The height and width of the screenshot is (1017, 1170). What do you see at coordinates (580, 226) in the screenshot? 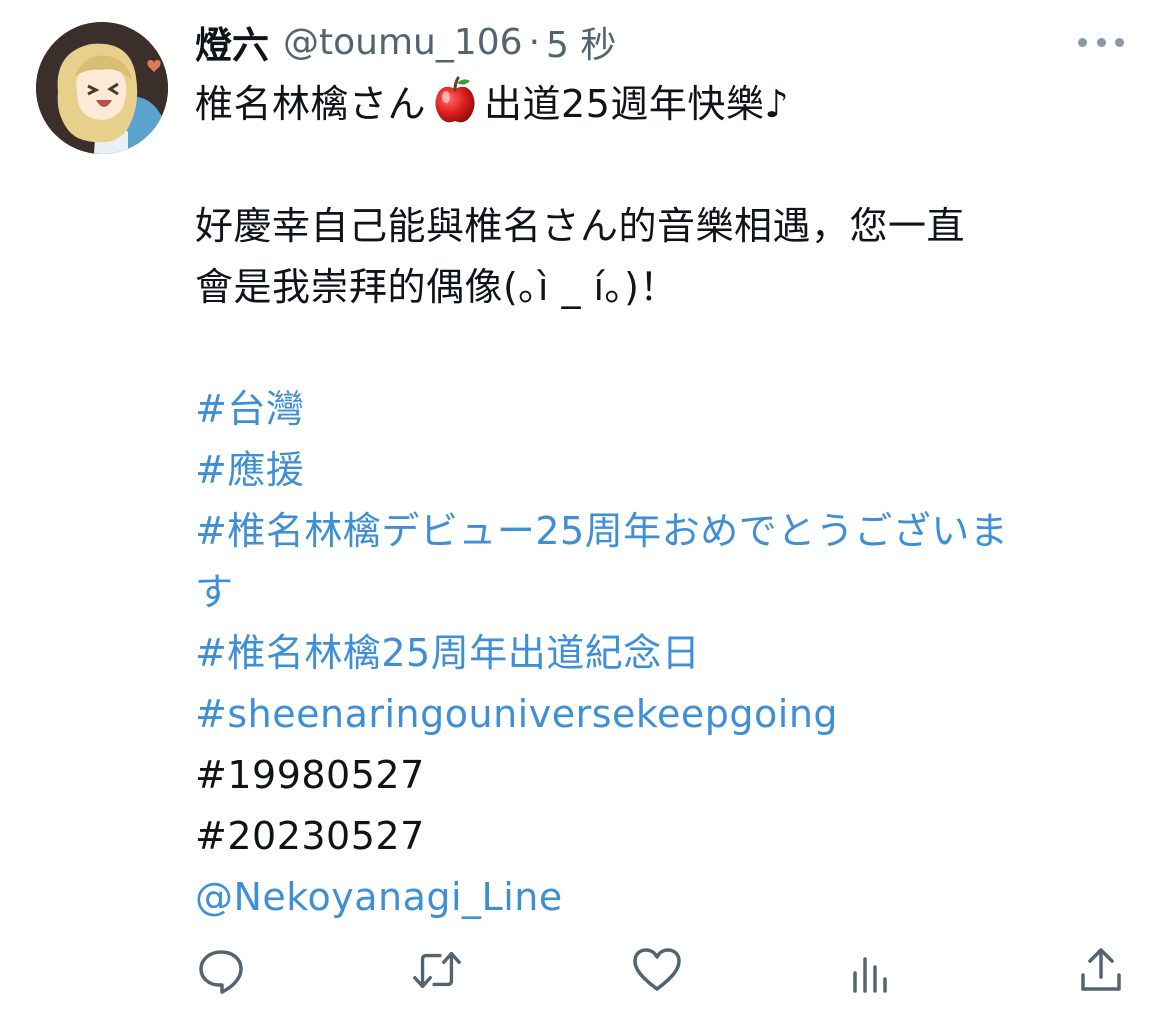
I see `tweet-line-2: 好慶幸自己能與椎名さん的音樂相遇，您一直` at bounding box center [580, 226].